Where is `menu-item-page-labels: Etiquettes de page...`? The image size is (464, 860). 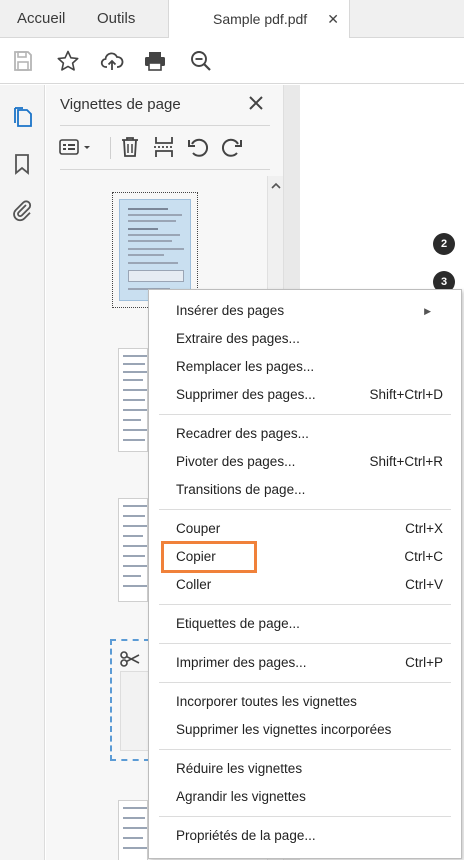
menu-item-page-labels: Etiquettes de page... is located at coordinates (305, 624).